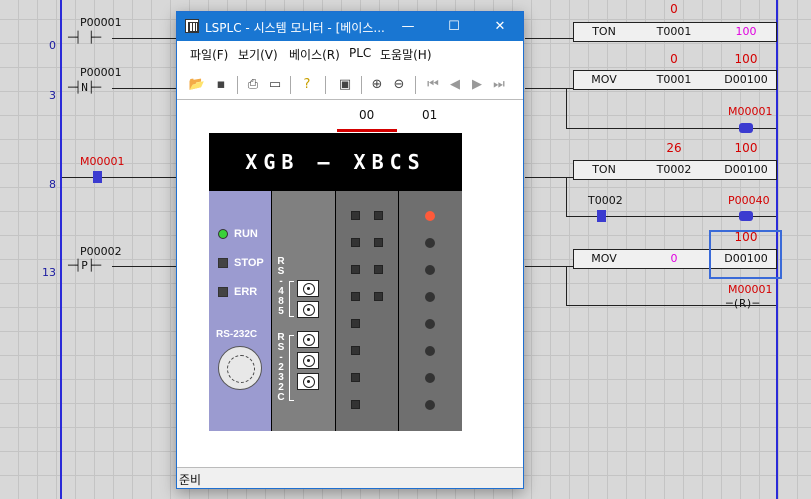  I want to click on open-icon: 📂, so click(197, 85).